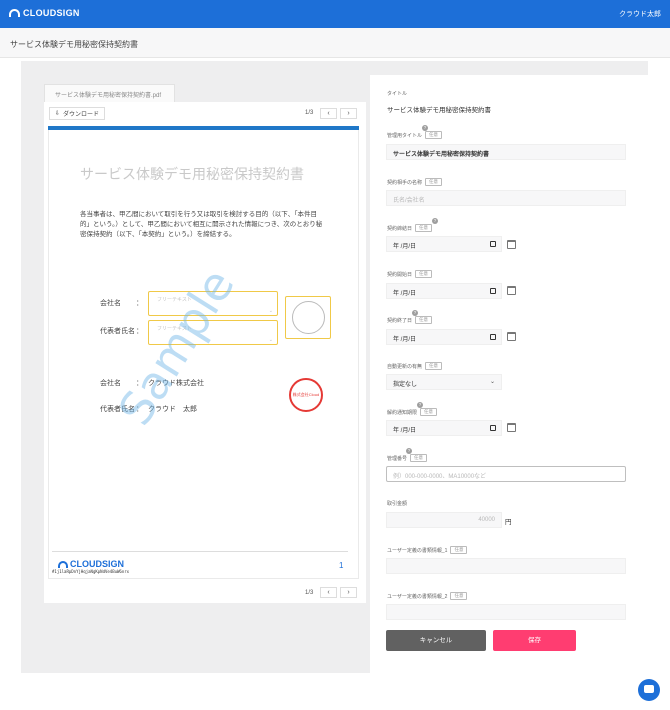 Image resolution: width=670 pixels, height=710 pixels. I want to click on cloudsign-logo: CLOUDSIGN, so click(44, 13).